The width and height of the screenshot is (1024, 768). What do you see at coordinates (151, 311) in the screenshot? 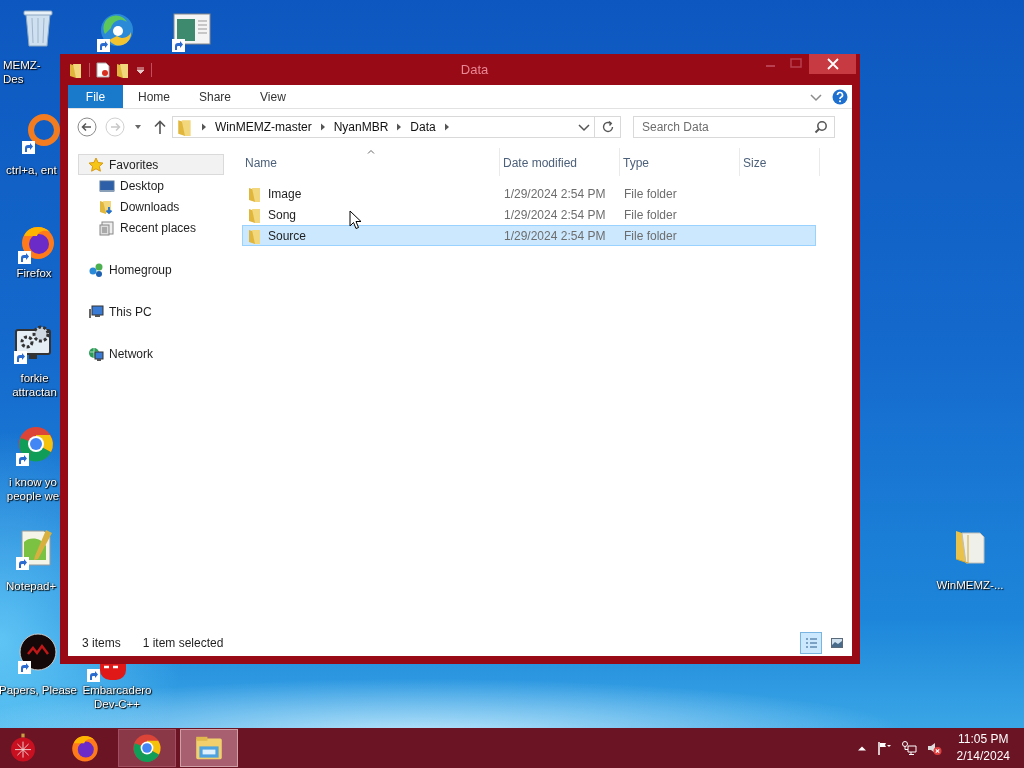
I see `nav-item: This PC` at bounding box center [151, 311].